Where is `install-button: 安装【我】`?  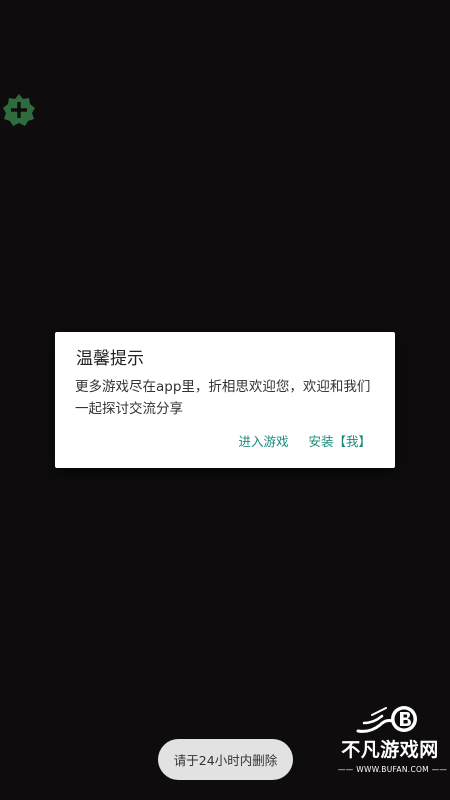
install-button: 安装【我】 is located at coordinates (339, 442).